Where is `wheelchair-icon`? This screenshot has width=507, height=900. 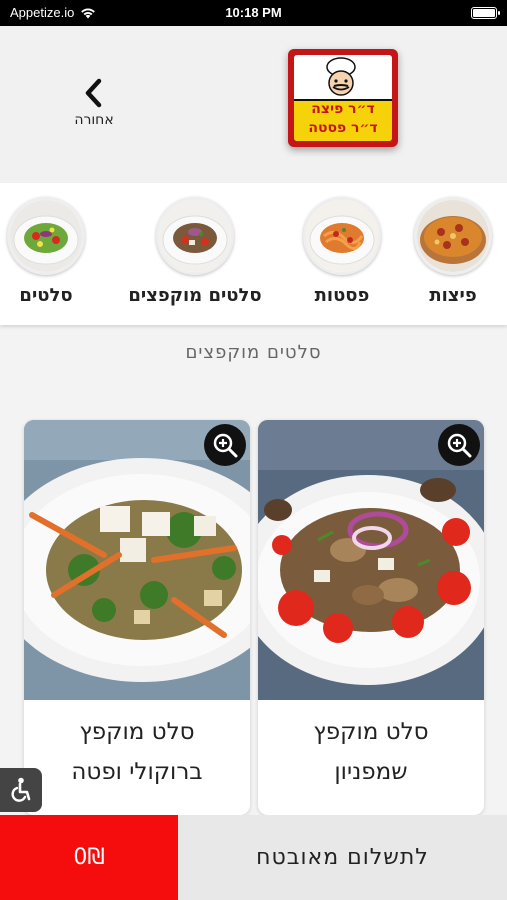
wheelchair-icon is located at coordinates (21, 789).